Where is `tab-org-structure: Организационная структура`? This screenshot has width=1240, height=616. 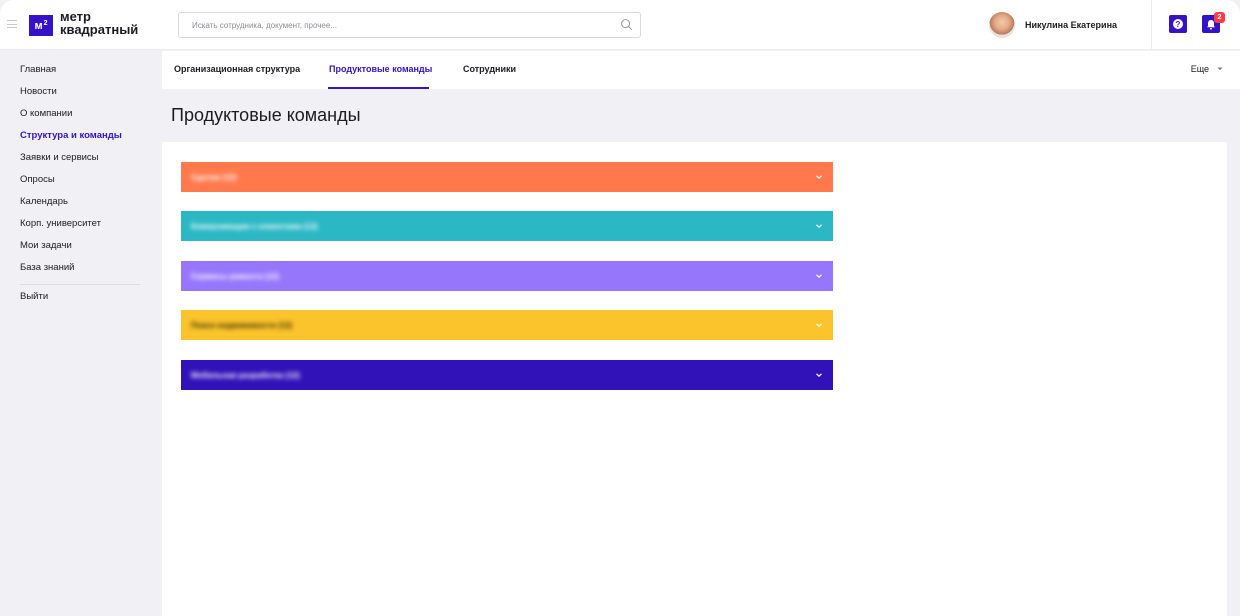 tab-org-structure: Организационная структура is located at coordinates (237, 69).